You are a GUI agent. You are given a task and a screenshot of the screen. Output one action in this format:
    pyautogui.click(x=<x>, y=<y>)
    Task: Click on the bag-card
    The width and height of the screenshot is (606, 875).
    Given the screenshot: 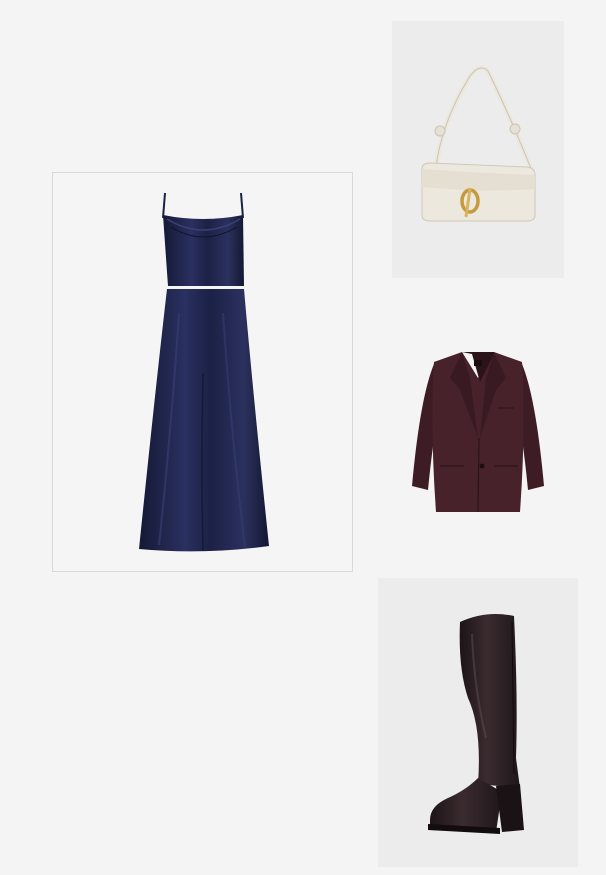 What is the action you would take?
    pyautogui.click(x=478, y=149)
    